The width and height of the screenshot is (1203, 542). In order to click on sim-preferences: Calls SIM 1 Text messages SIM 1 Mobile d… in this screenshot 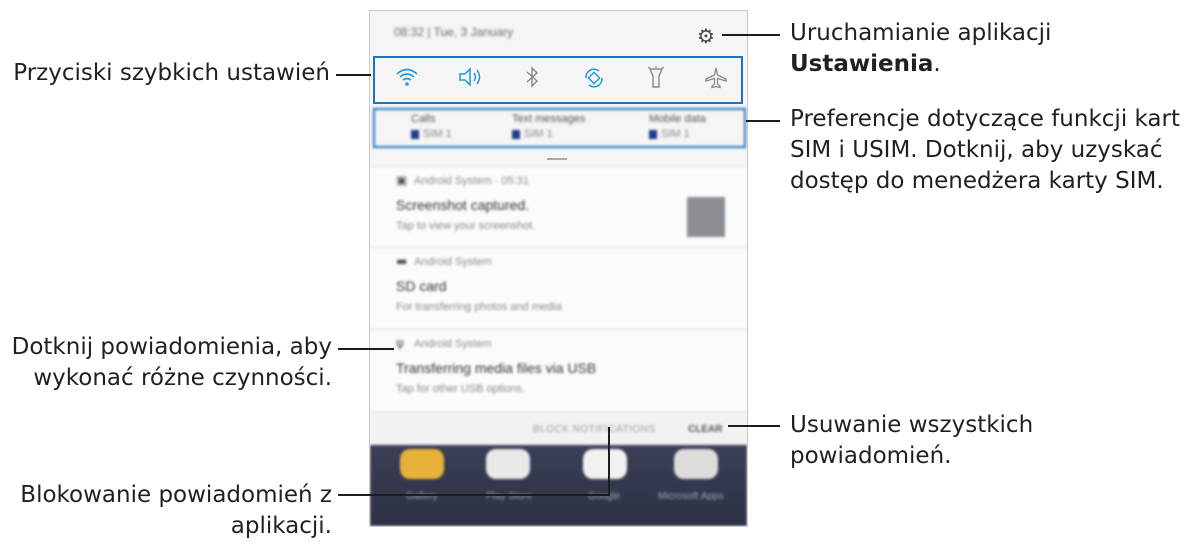, I will do `click(559, 128)`.